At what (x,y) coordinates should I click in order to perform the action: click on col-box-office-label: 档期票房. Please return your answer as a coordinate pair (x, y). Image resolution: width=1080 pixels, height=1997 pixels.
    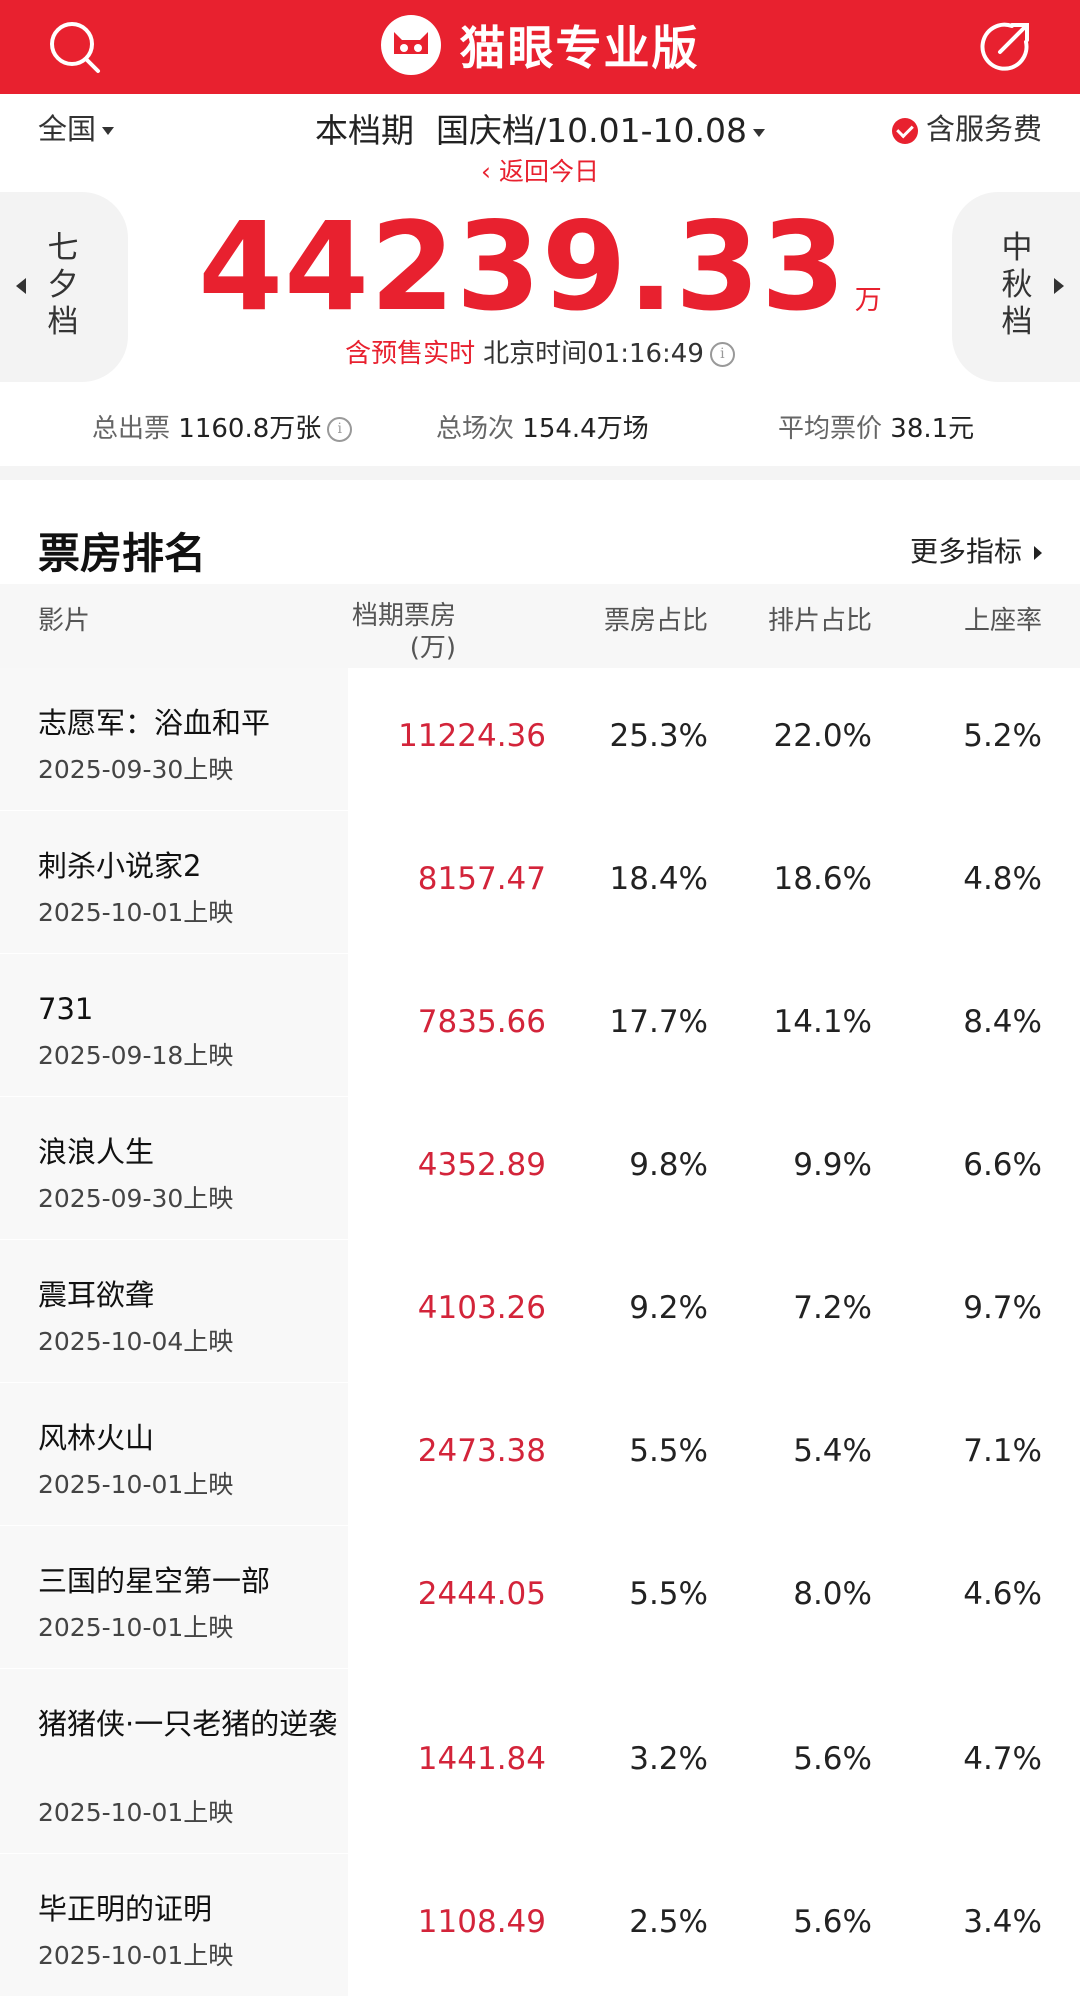
    Looking at the image, I should click on (403, 616).